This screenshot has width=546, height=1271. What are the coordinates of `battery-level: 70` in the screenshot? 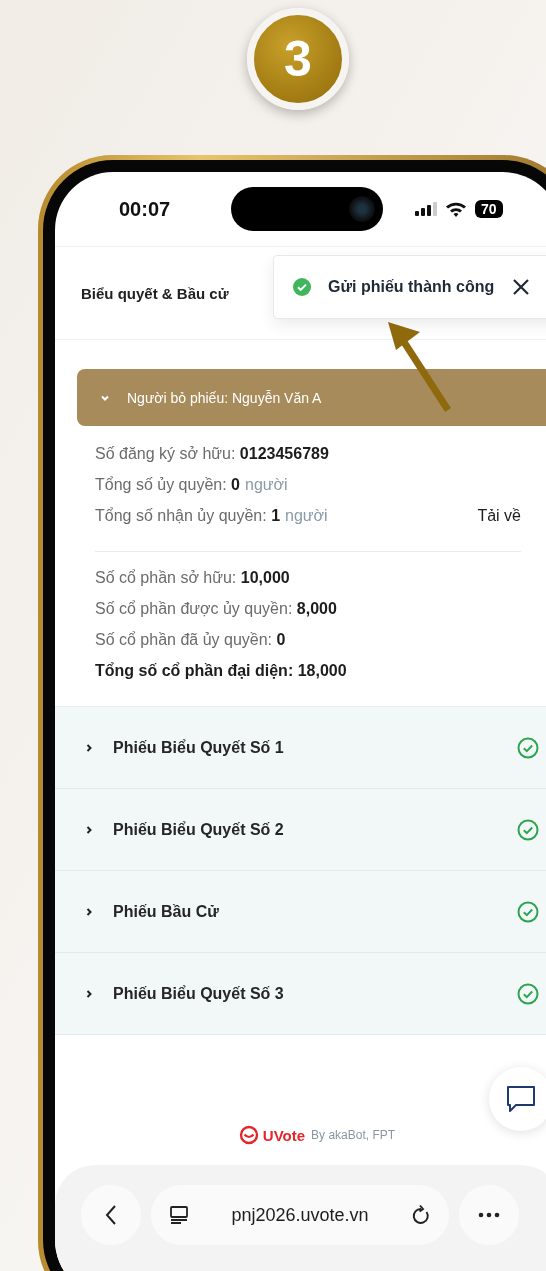 It's located at (489, 209).